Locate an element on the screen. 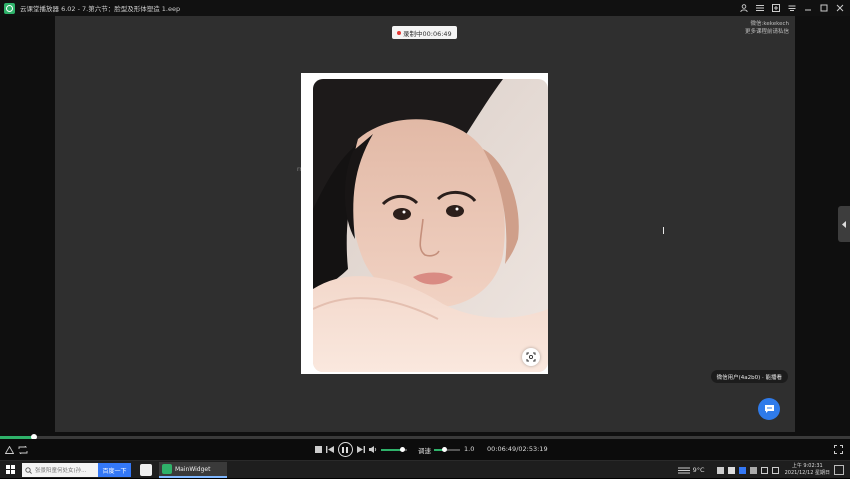 Image resolution: width=850 pixels, height=479 pixels. taskbar-clock: 上午 9:02:31 2021/12/12 星期日 is located at coordinates (807, 470).